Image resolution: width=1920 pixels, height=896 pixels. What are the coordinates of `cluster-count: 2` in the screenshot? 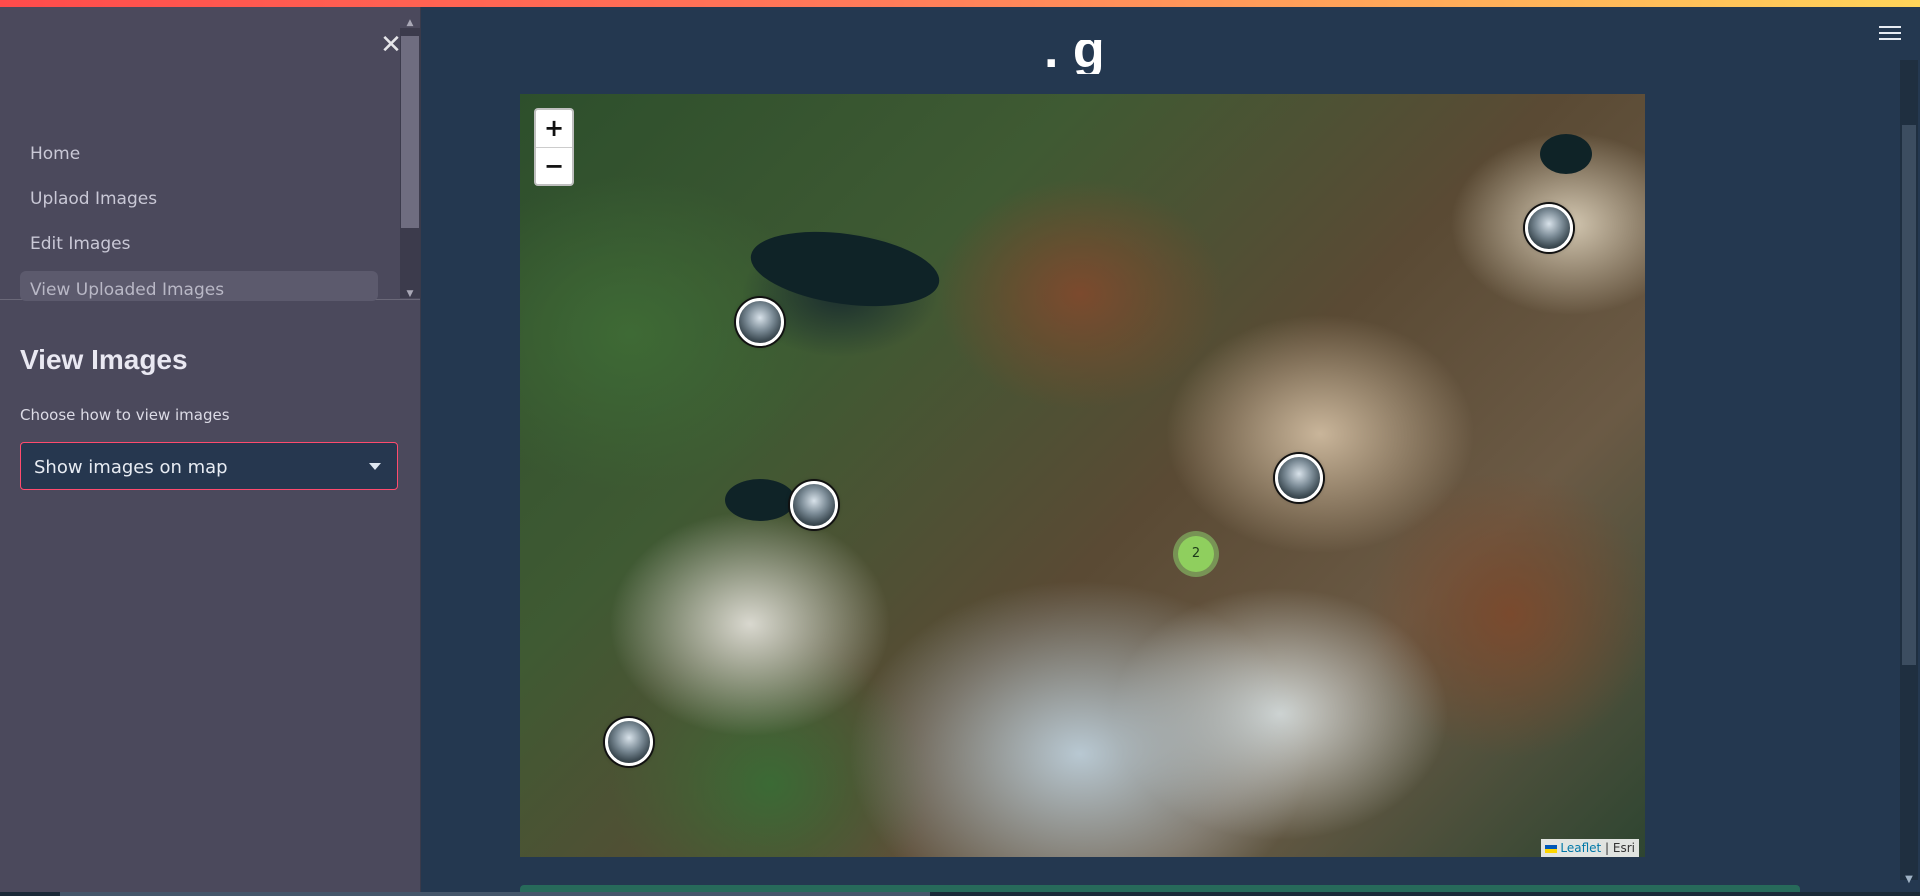 It's located at (1196, 554).